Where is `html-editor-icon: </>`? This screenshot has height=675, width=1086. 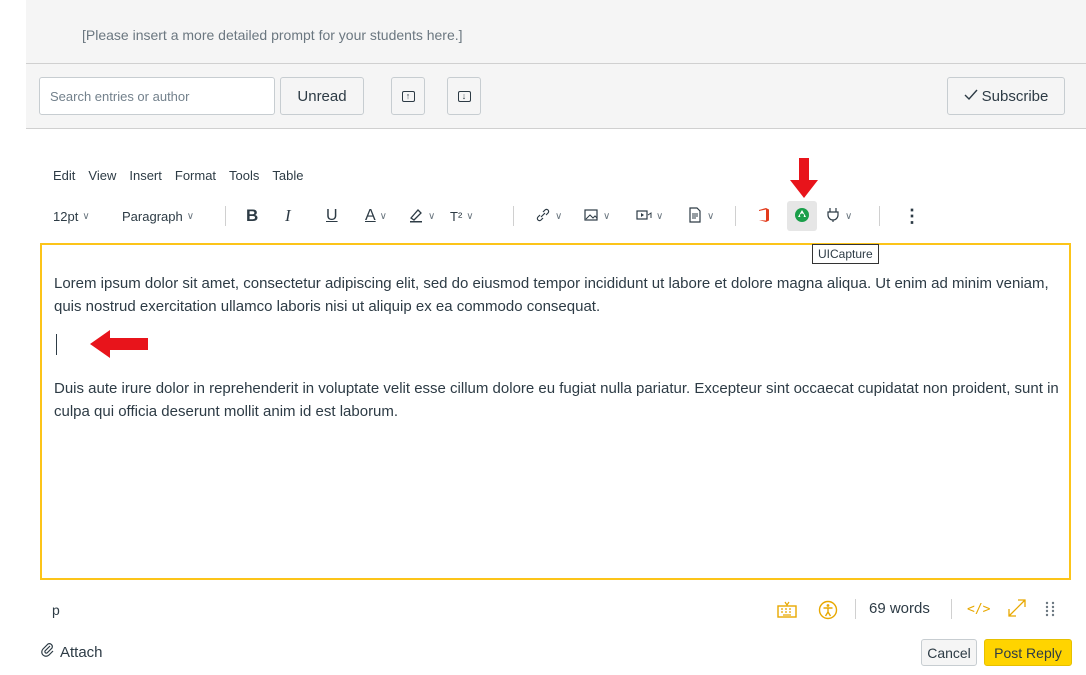
html-editor-icon: </> is located at coordinates (978, 609).